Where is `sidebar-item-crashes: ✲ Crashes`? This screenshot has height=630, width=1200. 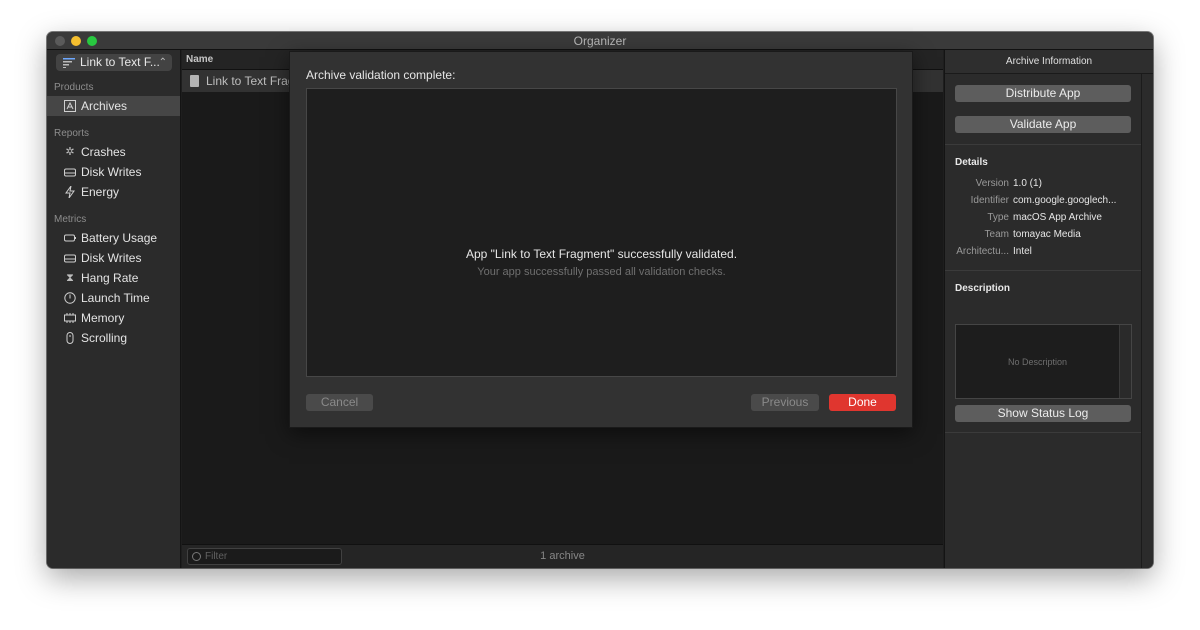 sidebar-item-crashes: ✲ Crashes is located at coordinates (113, 152).